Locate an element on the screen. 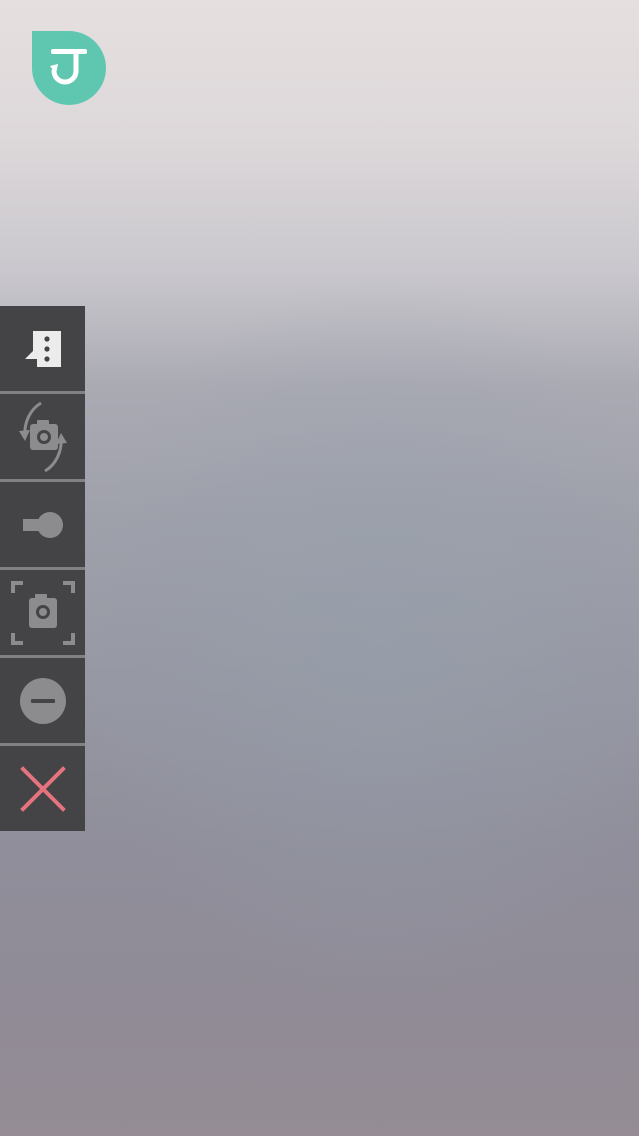 This screenshot has height=1136, width=639. minus-circle-icon is located at coordinates (43, 701).